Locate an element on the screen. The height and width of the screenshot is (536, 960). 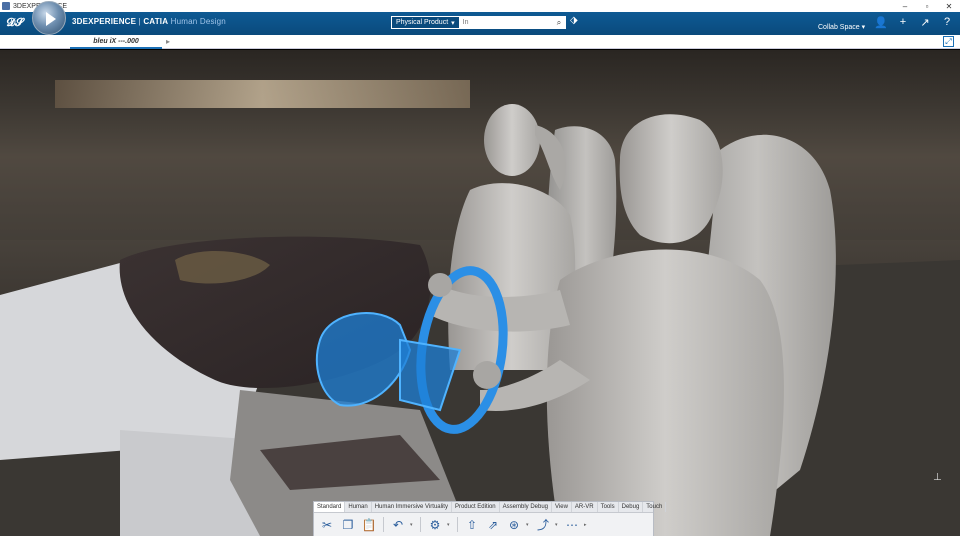
share-icon: ↗ is located at coordinates (925, 22).